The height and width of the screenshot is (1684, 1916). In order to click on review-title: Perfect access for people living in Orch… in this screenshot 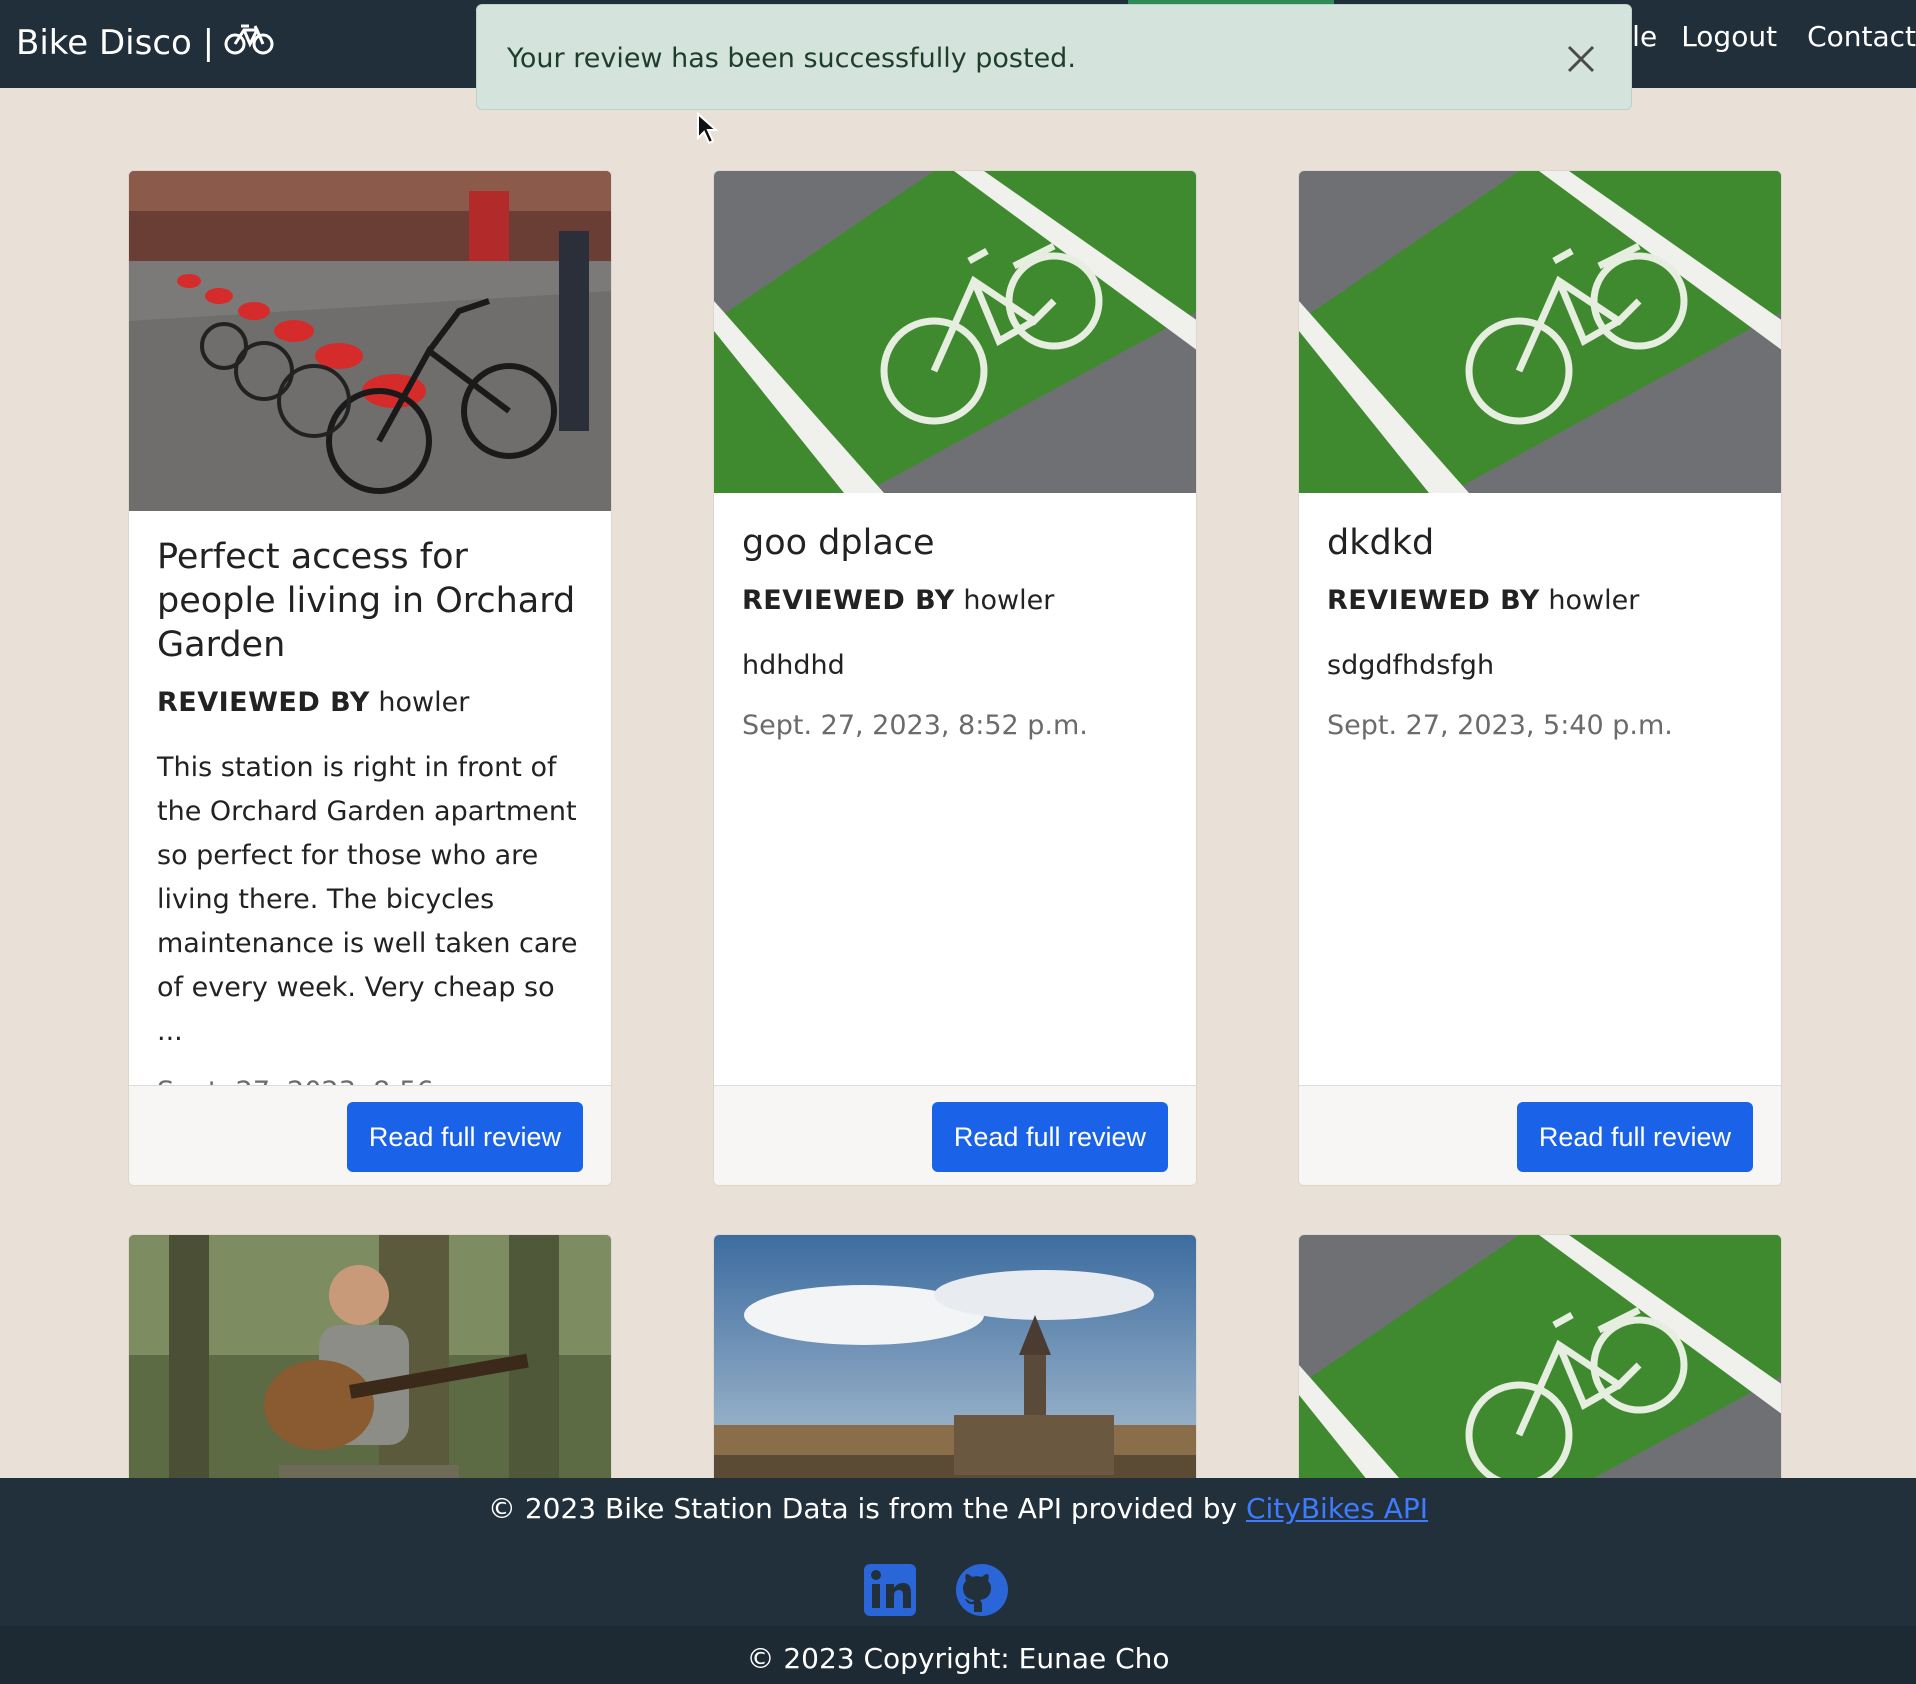, I will do `click(366, 601)`.